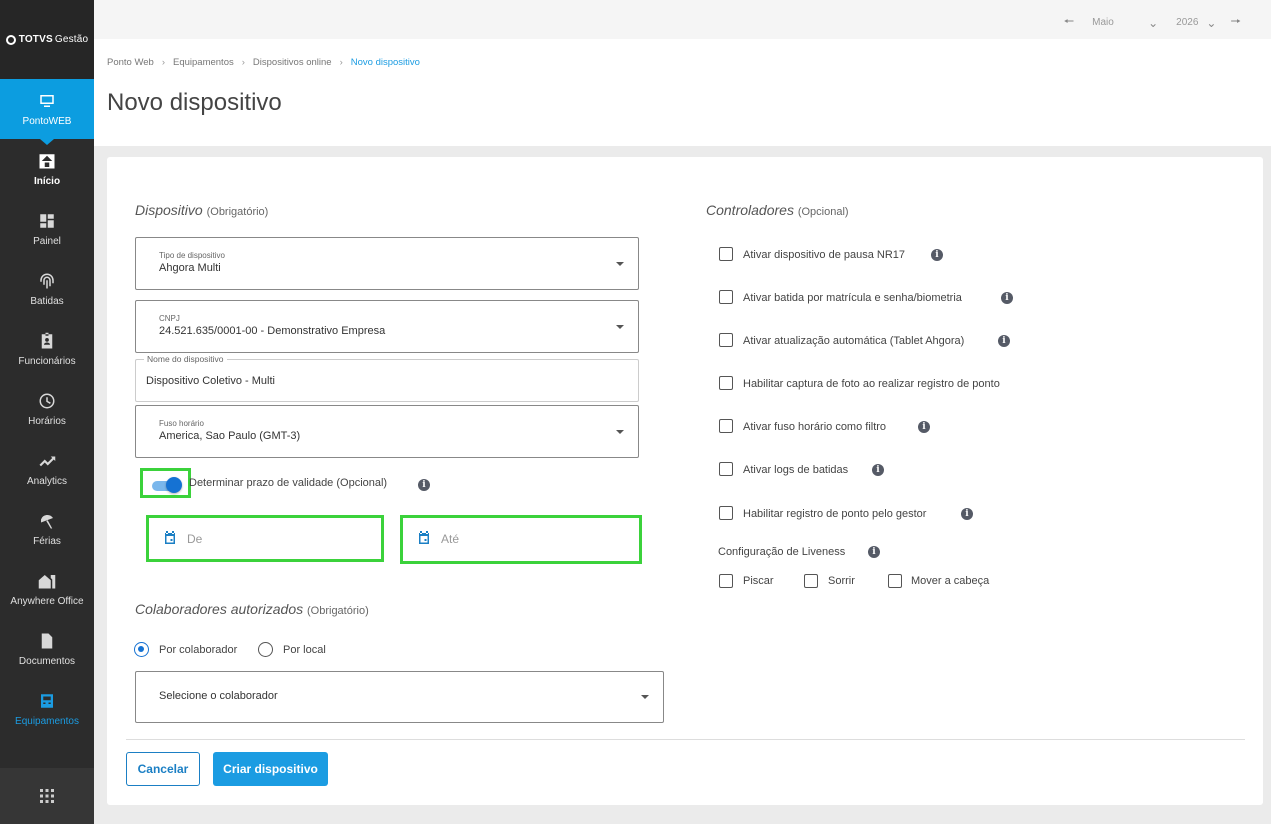 This screenshot has height=824, width=1271. What do you see at coordinates (130, 62) in the screenshot?
I see `breadcrumb-item: Ponto Web` at bounding box center [130, 62].